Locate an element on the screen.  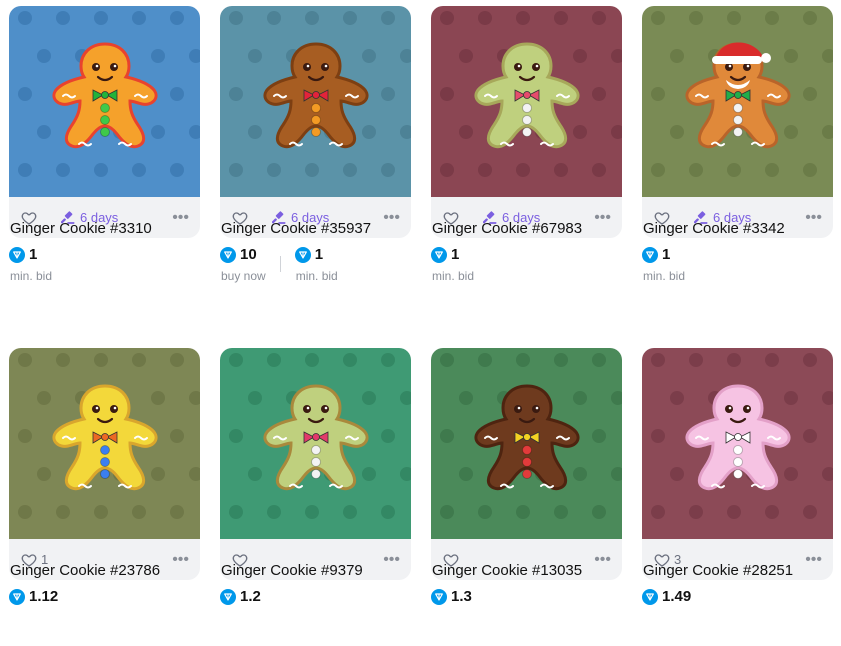
nft-card: 6 days ••• Ginger Cookie #3342 1 min. bid is located at coordinates (737, 144).